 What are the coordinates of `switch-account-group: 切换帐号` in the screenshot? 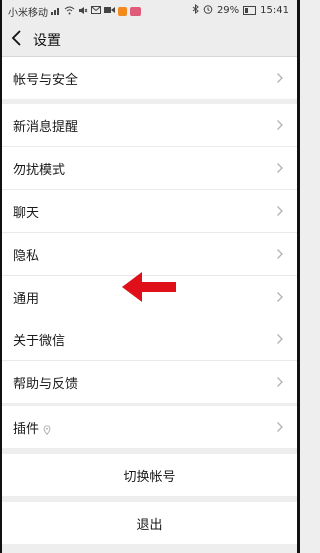 It's located at (149, 475).